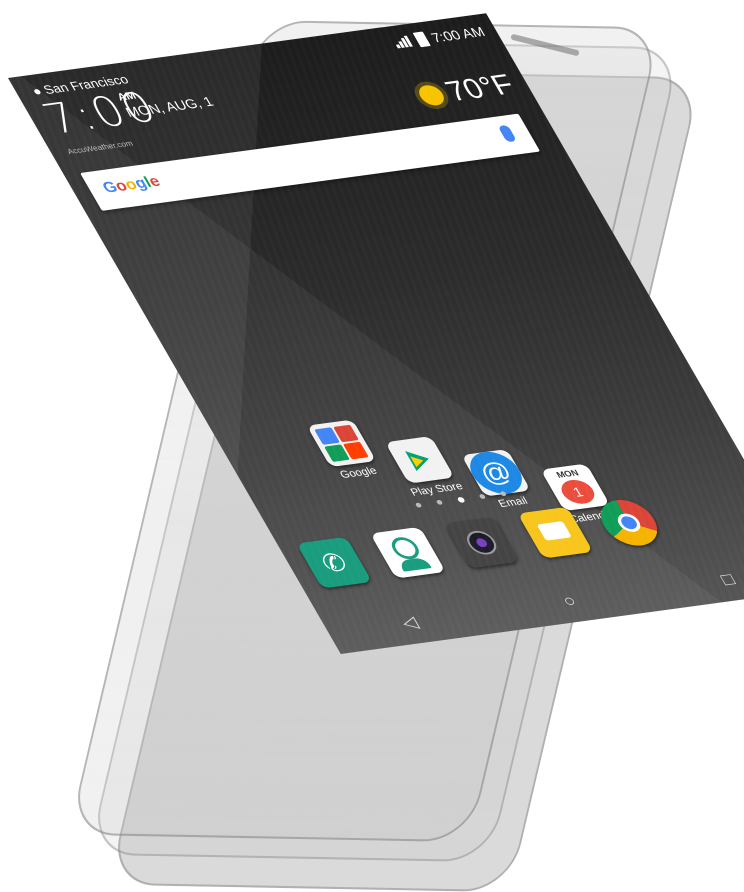 The image size is (744, 892). Describe the element at coordinates (432, 95) in the screenshot. I see `sun-icon` at that location.